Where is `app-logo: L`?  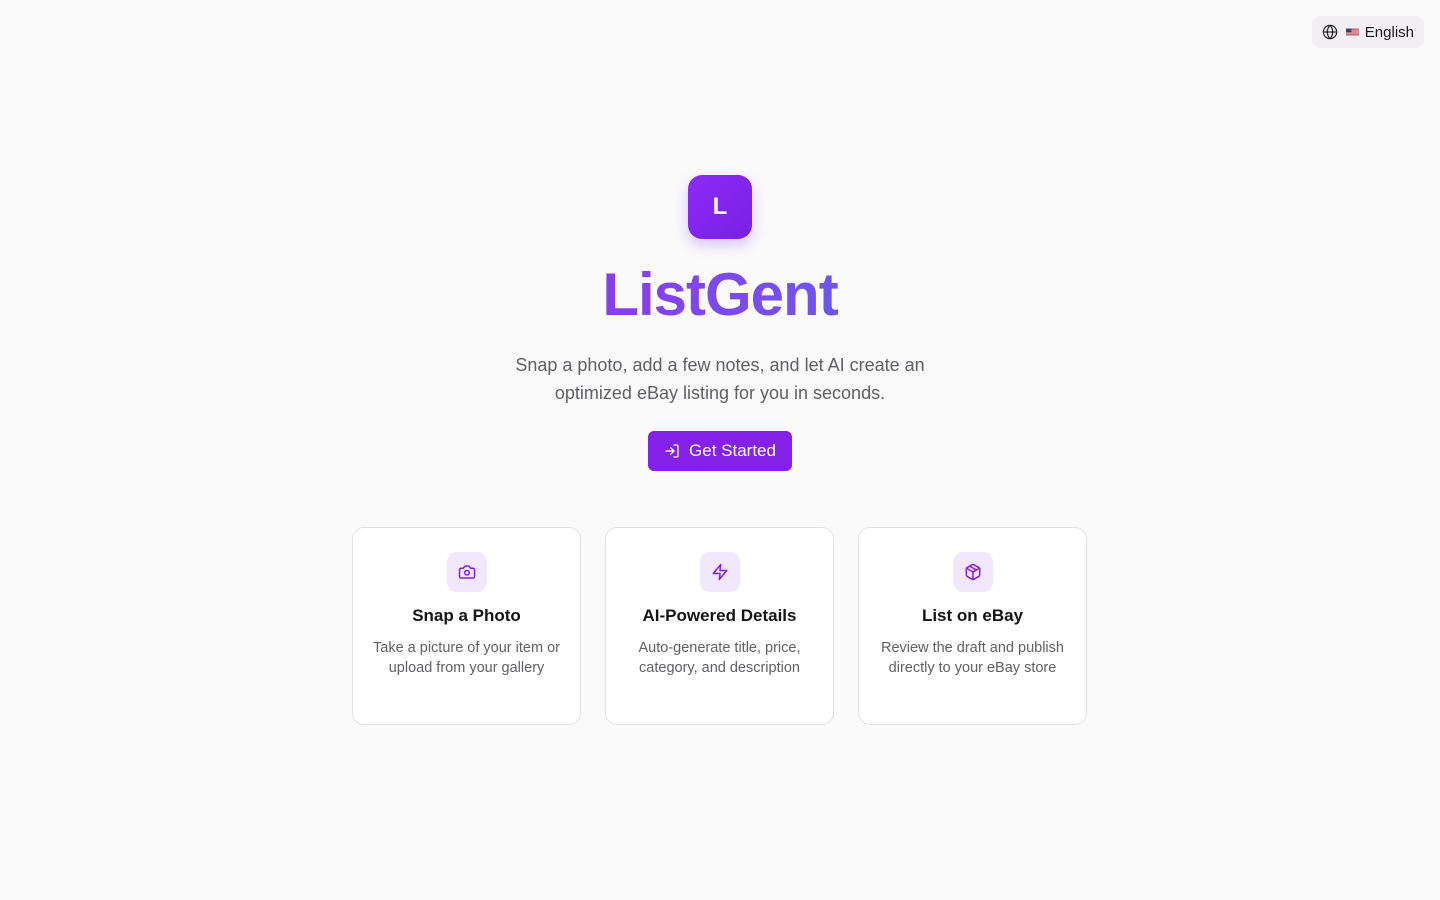 app-logo: L is located at coordinates (720, 207).